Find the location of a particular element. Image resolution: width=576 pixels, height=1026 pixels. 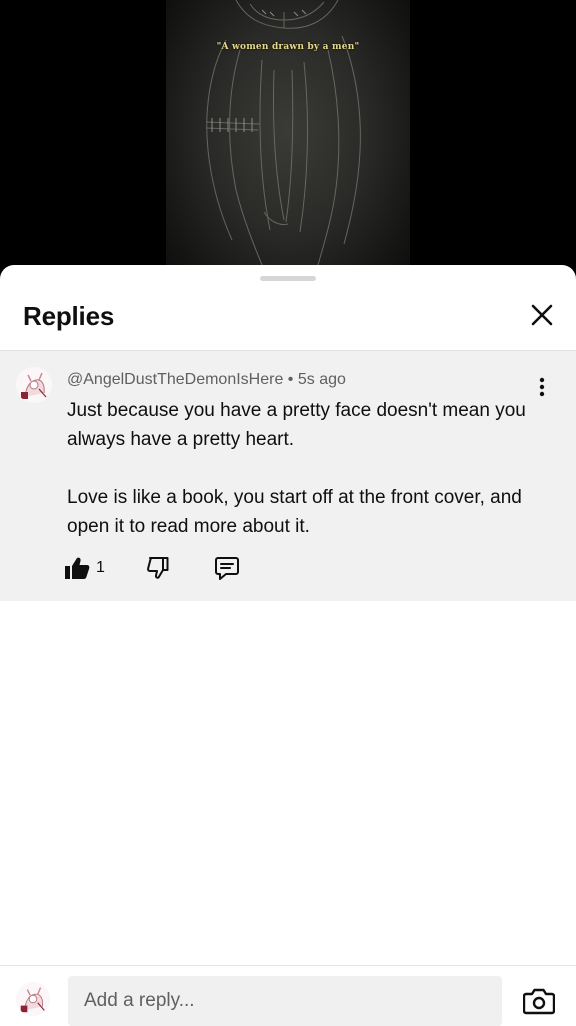

drag-handle is located at coordinates (288, 278).